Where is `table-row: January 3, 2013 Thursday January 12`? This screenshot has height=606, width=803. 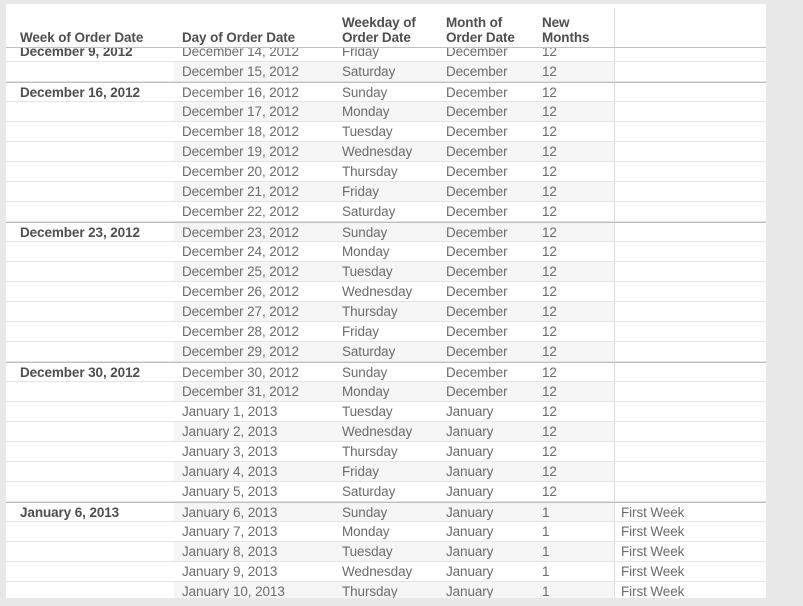 table-row: January 3, 2013 Thursday January 12 is located at coordinates (386, 452).